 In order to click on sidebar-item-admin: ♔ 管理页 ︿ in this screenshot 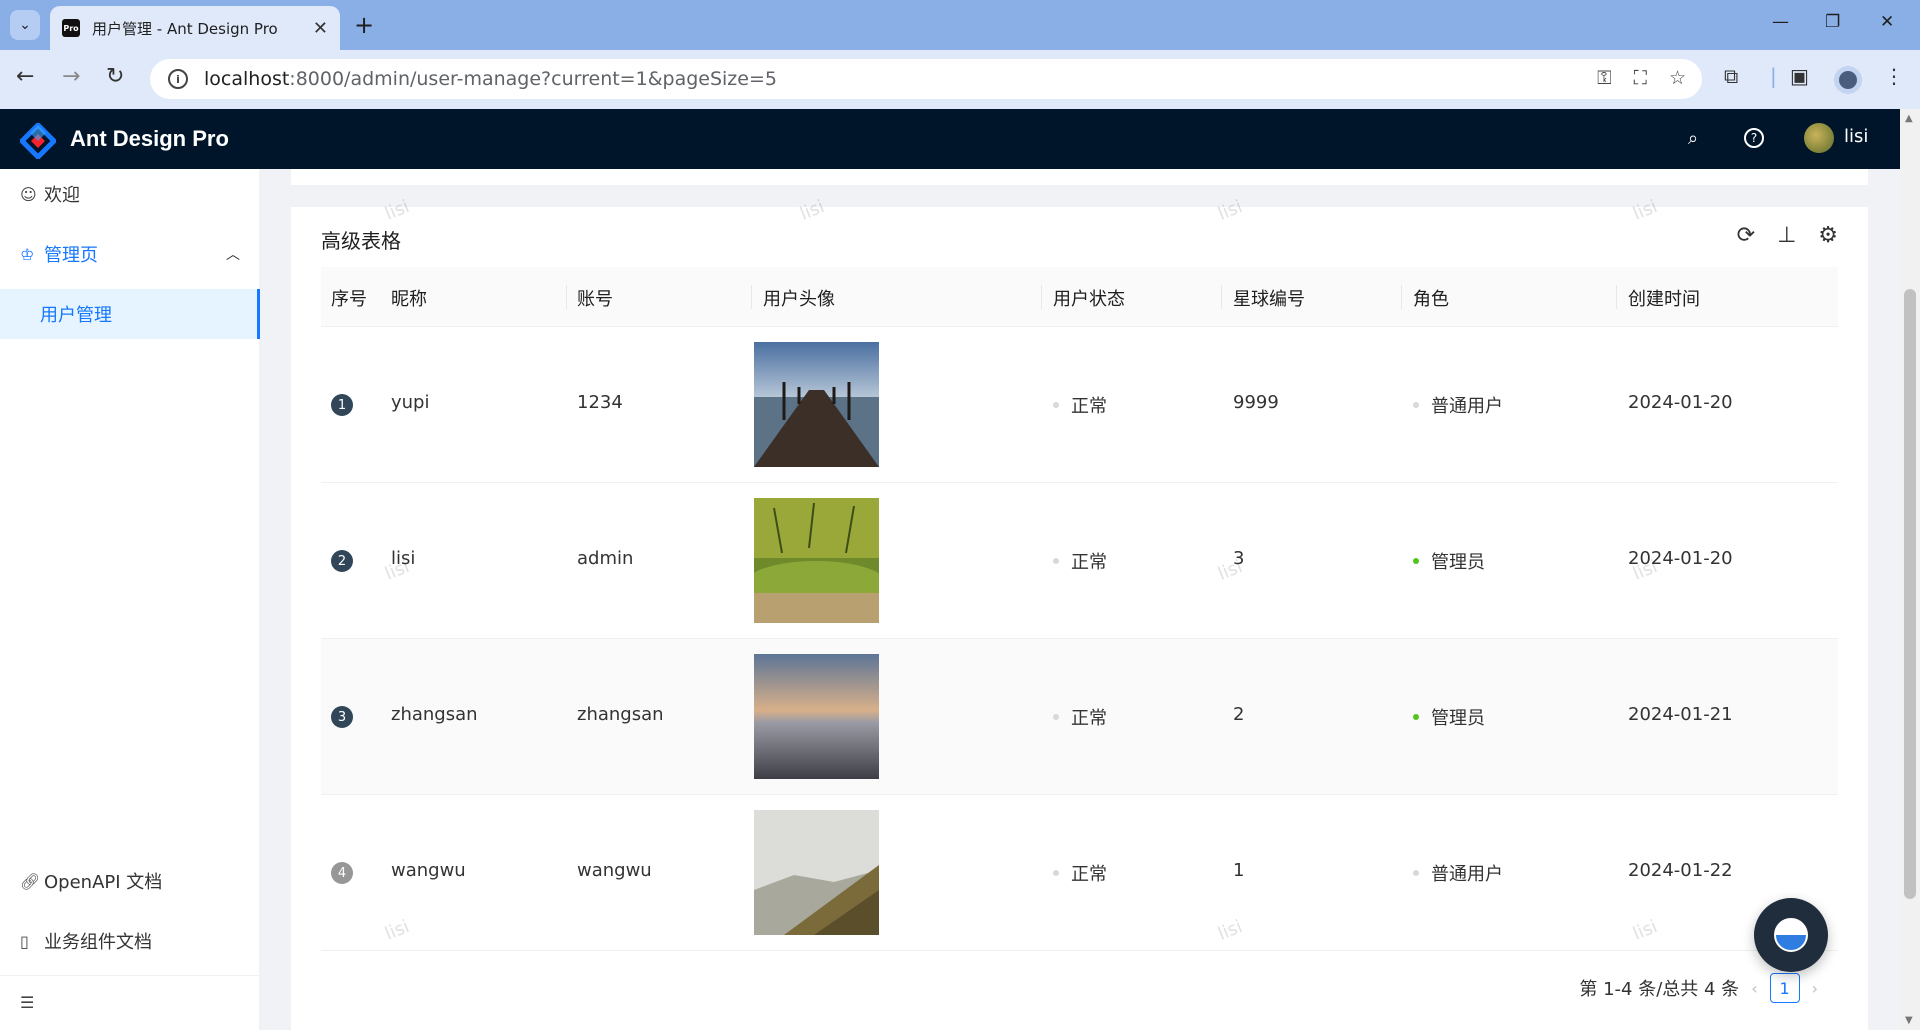, I will do `click(130, 254)`.